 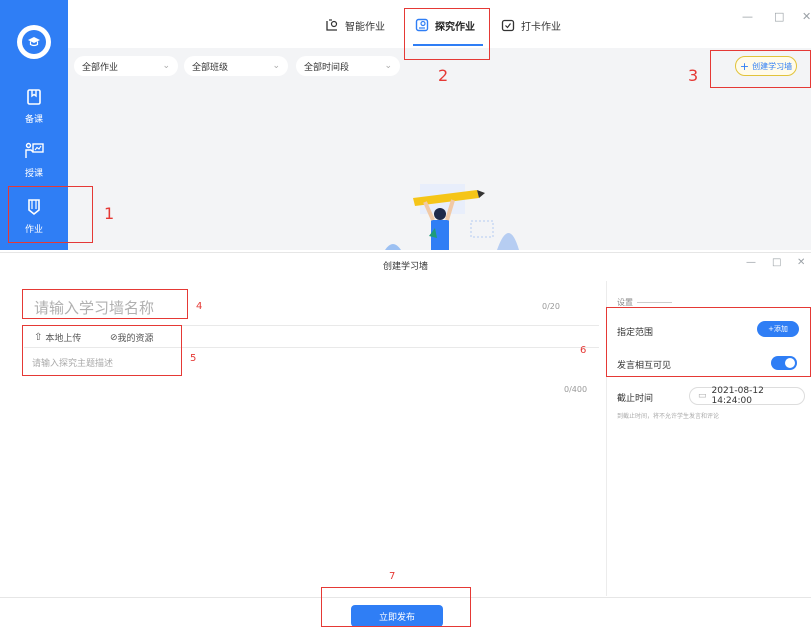 I want to click on sidebar-item-prepare: 备课, so click(x=34, y=106).